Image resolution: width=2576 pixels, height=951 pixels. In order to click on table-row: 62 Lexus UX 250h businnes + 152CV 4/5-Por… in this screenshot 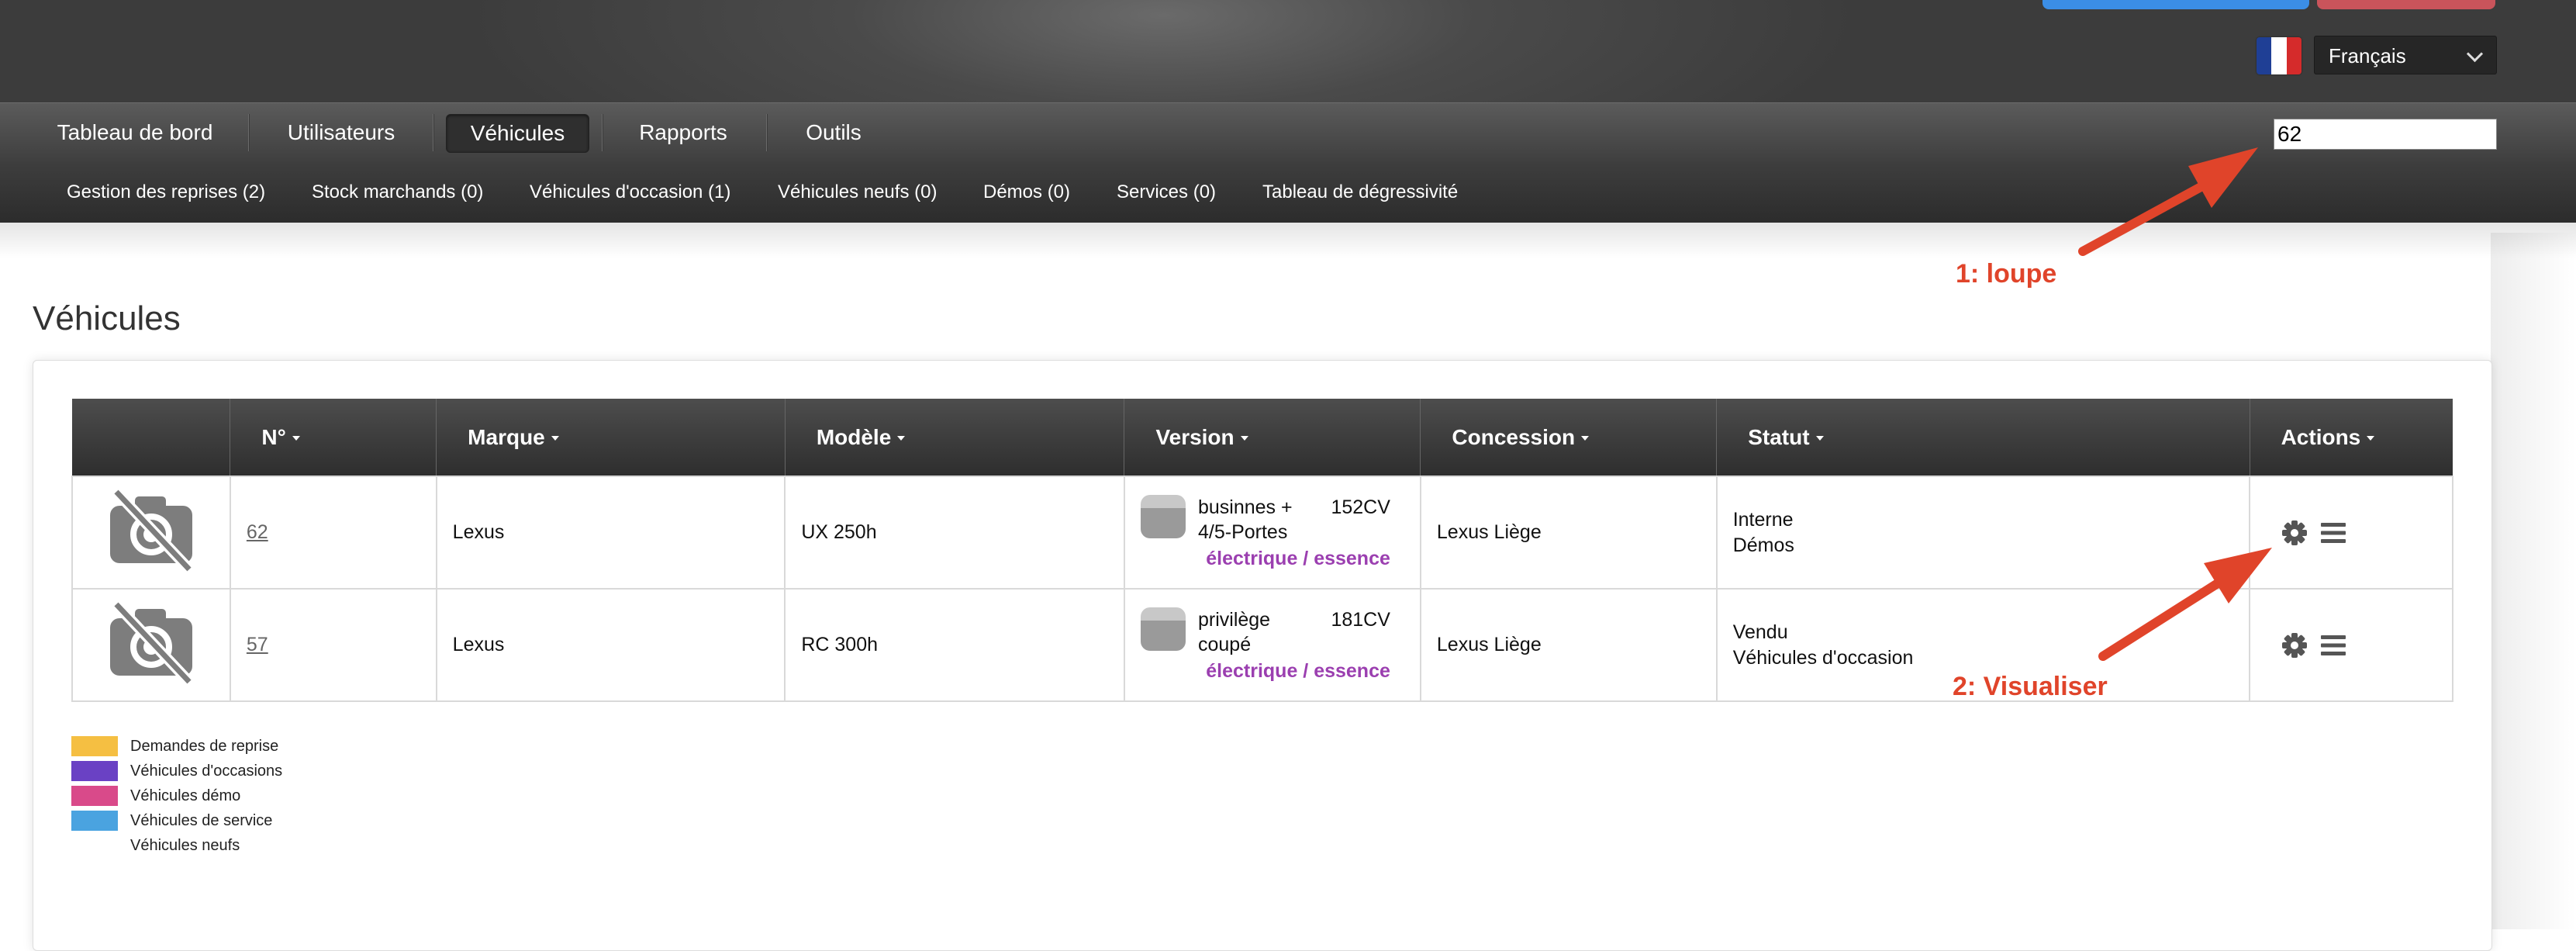, I will do `click(1262, 533)`.